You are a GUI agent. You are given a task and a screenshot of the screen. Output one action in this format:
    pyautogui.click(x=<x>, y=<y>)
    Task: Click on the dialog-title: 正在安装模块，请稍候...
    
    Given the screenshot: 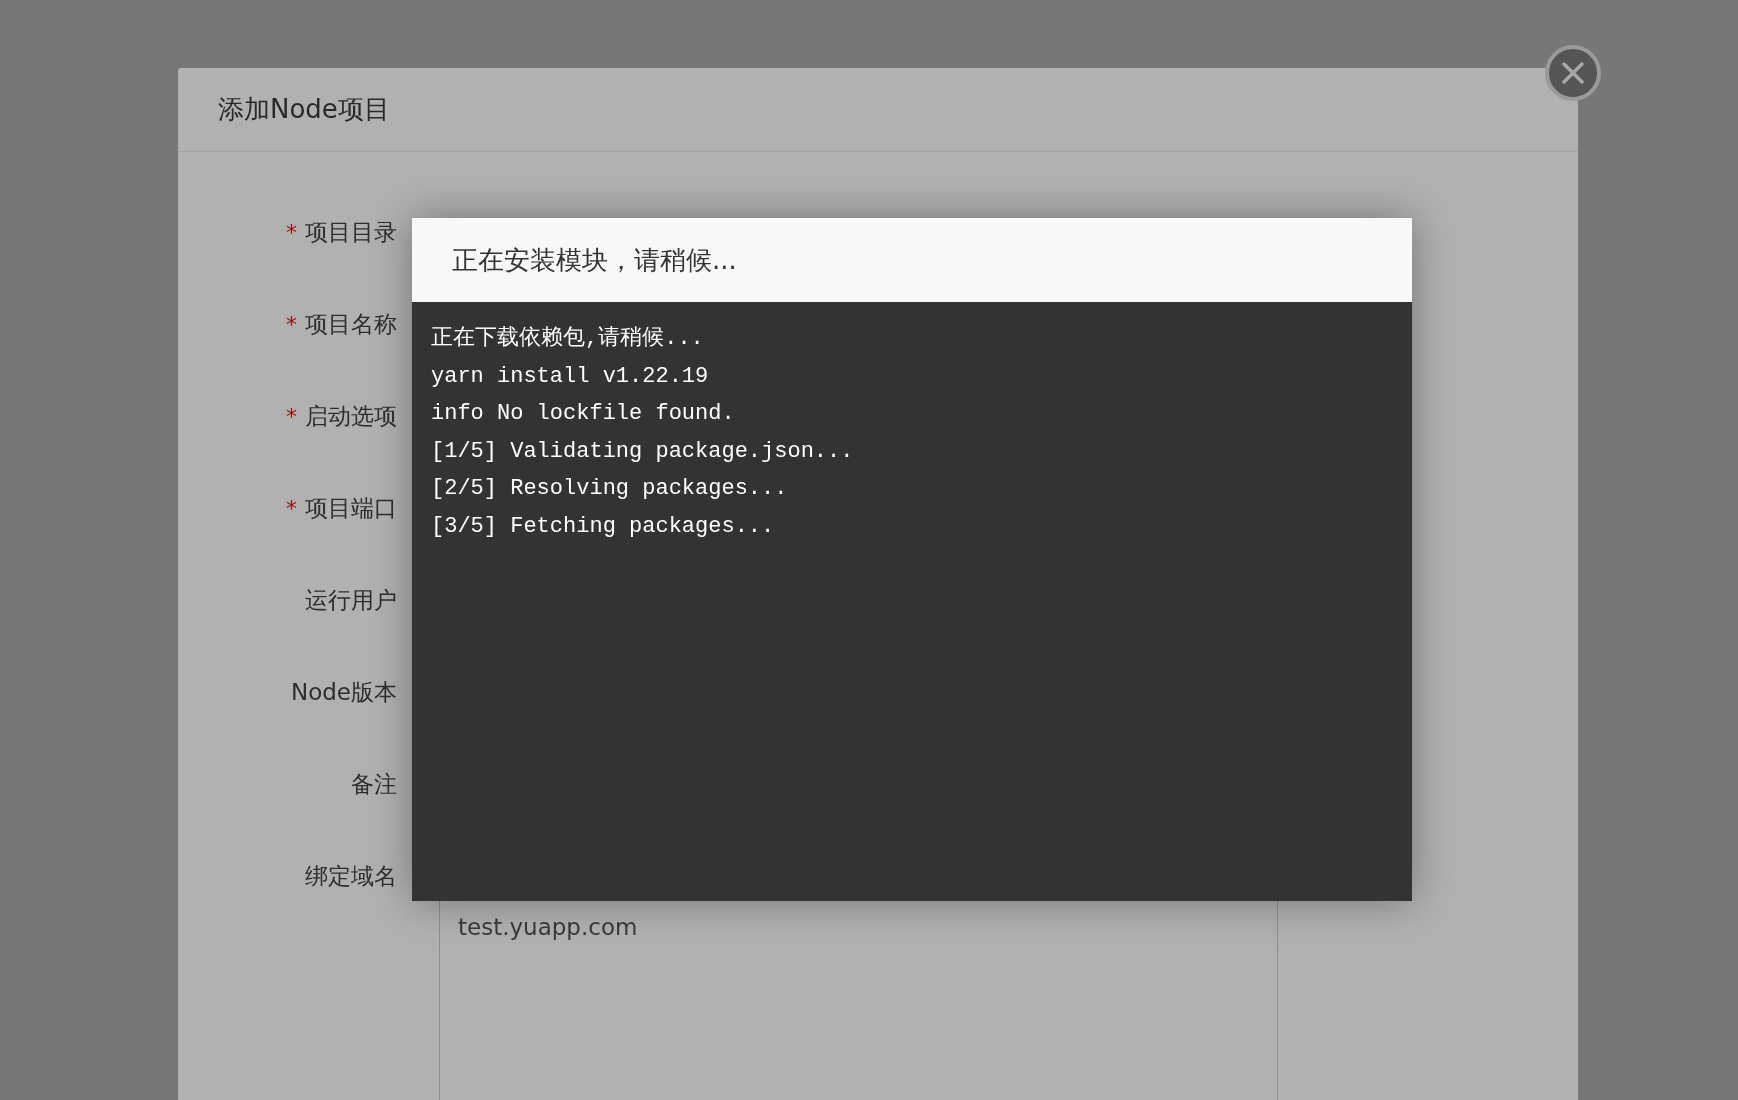 What is the action you would take?
    pyautogui.click(x=594, y=260)
    